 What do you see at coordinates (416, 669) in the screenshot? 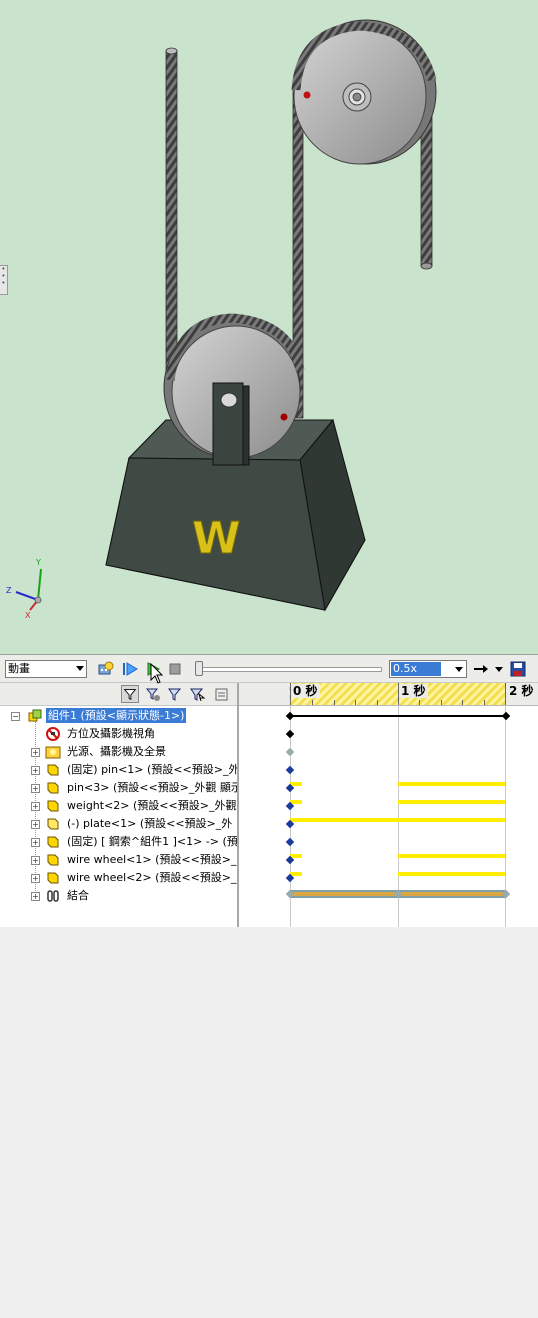
I see `playback-speed-value: 0.5x` at bounding box center [416, 669].